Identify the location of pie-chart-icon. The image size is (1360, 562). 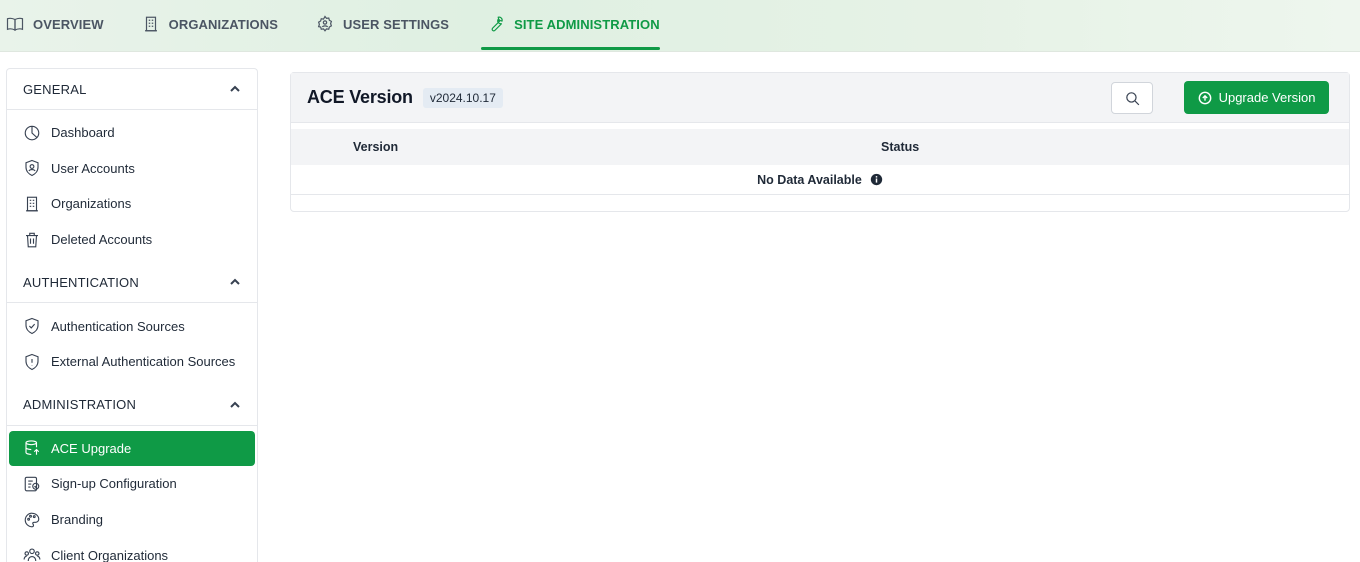
(32, 133).